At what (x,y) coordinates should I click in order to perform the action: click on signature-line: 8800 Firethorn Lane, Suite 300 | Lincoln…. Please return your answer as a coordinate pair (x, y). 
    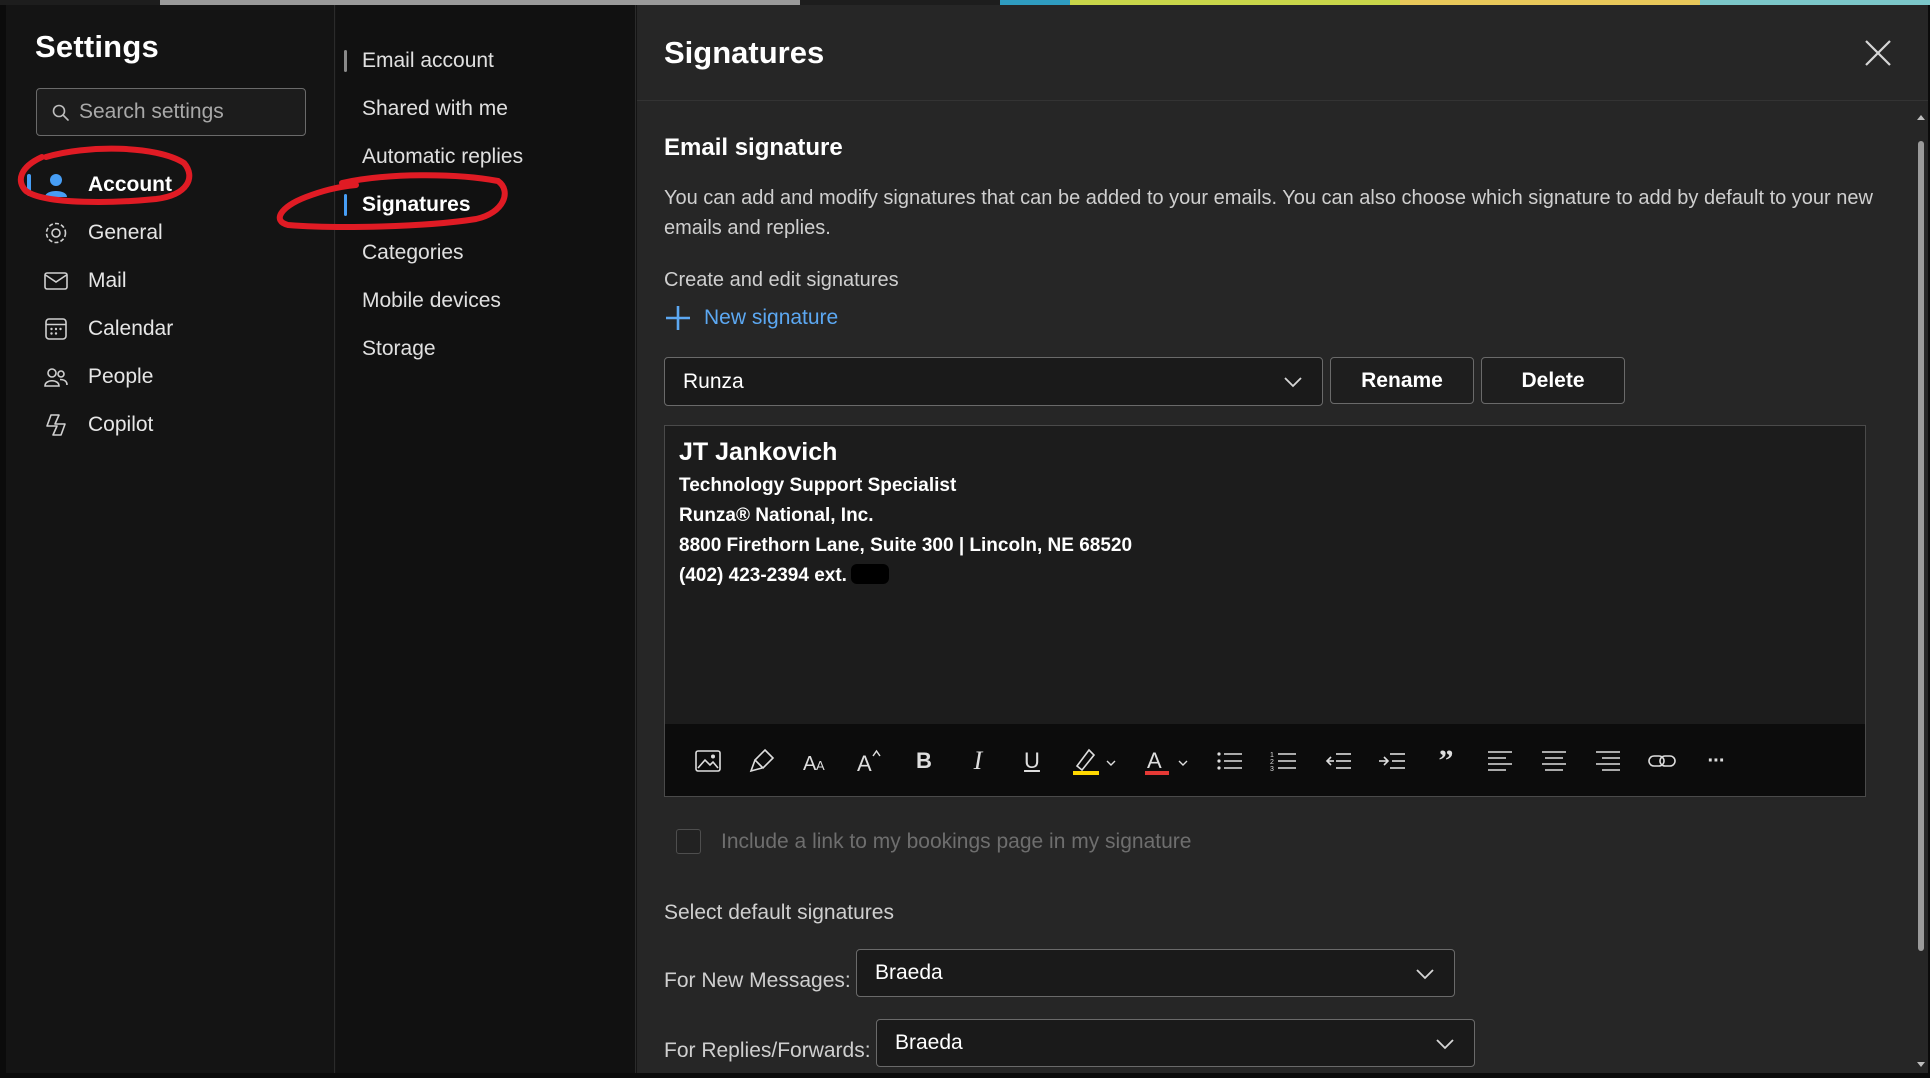
    Looking at the image, I should click on (906, 545).